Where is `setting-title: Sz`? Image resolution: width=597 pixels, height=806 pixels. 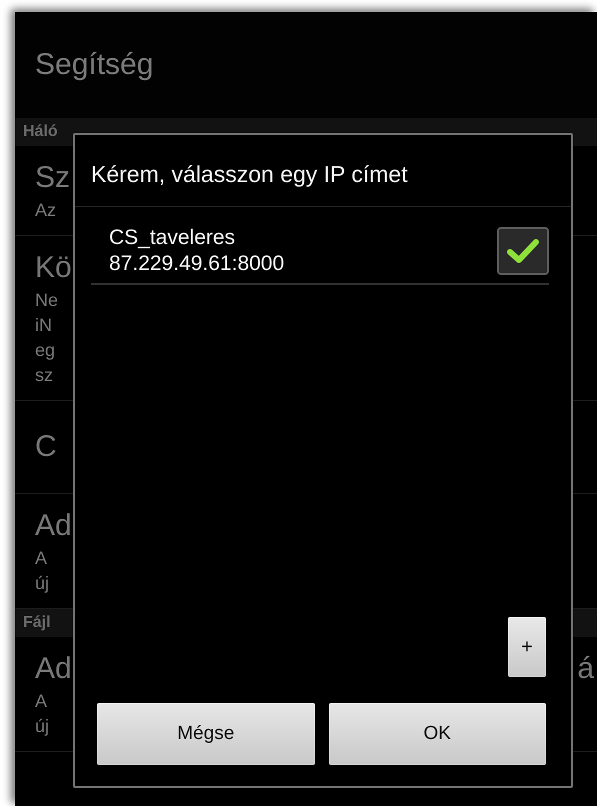
setting-title: Sz is located at coordinates (52, 178).